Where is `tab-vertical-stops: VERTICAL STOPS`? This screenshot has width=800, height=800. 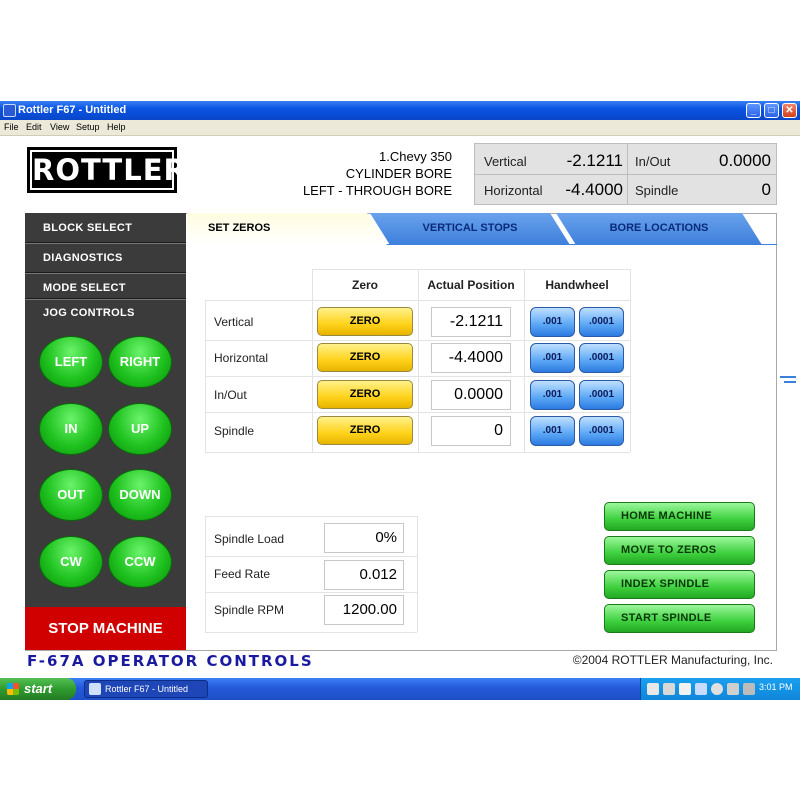
tab-vertical-stops: VERTICAL STOPS is located at coordinates (470, 229).